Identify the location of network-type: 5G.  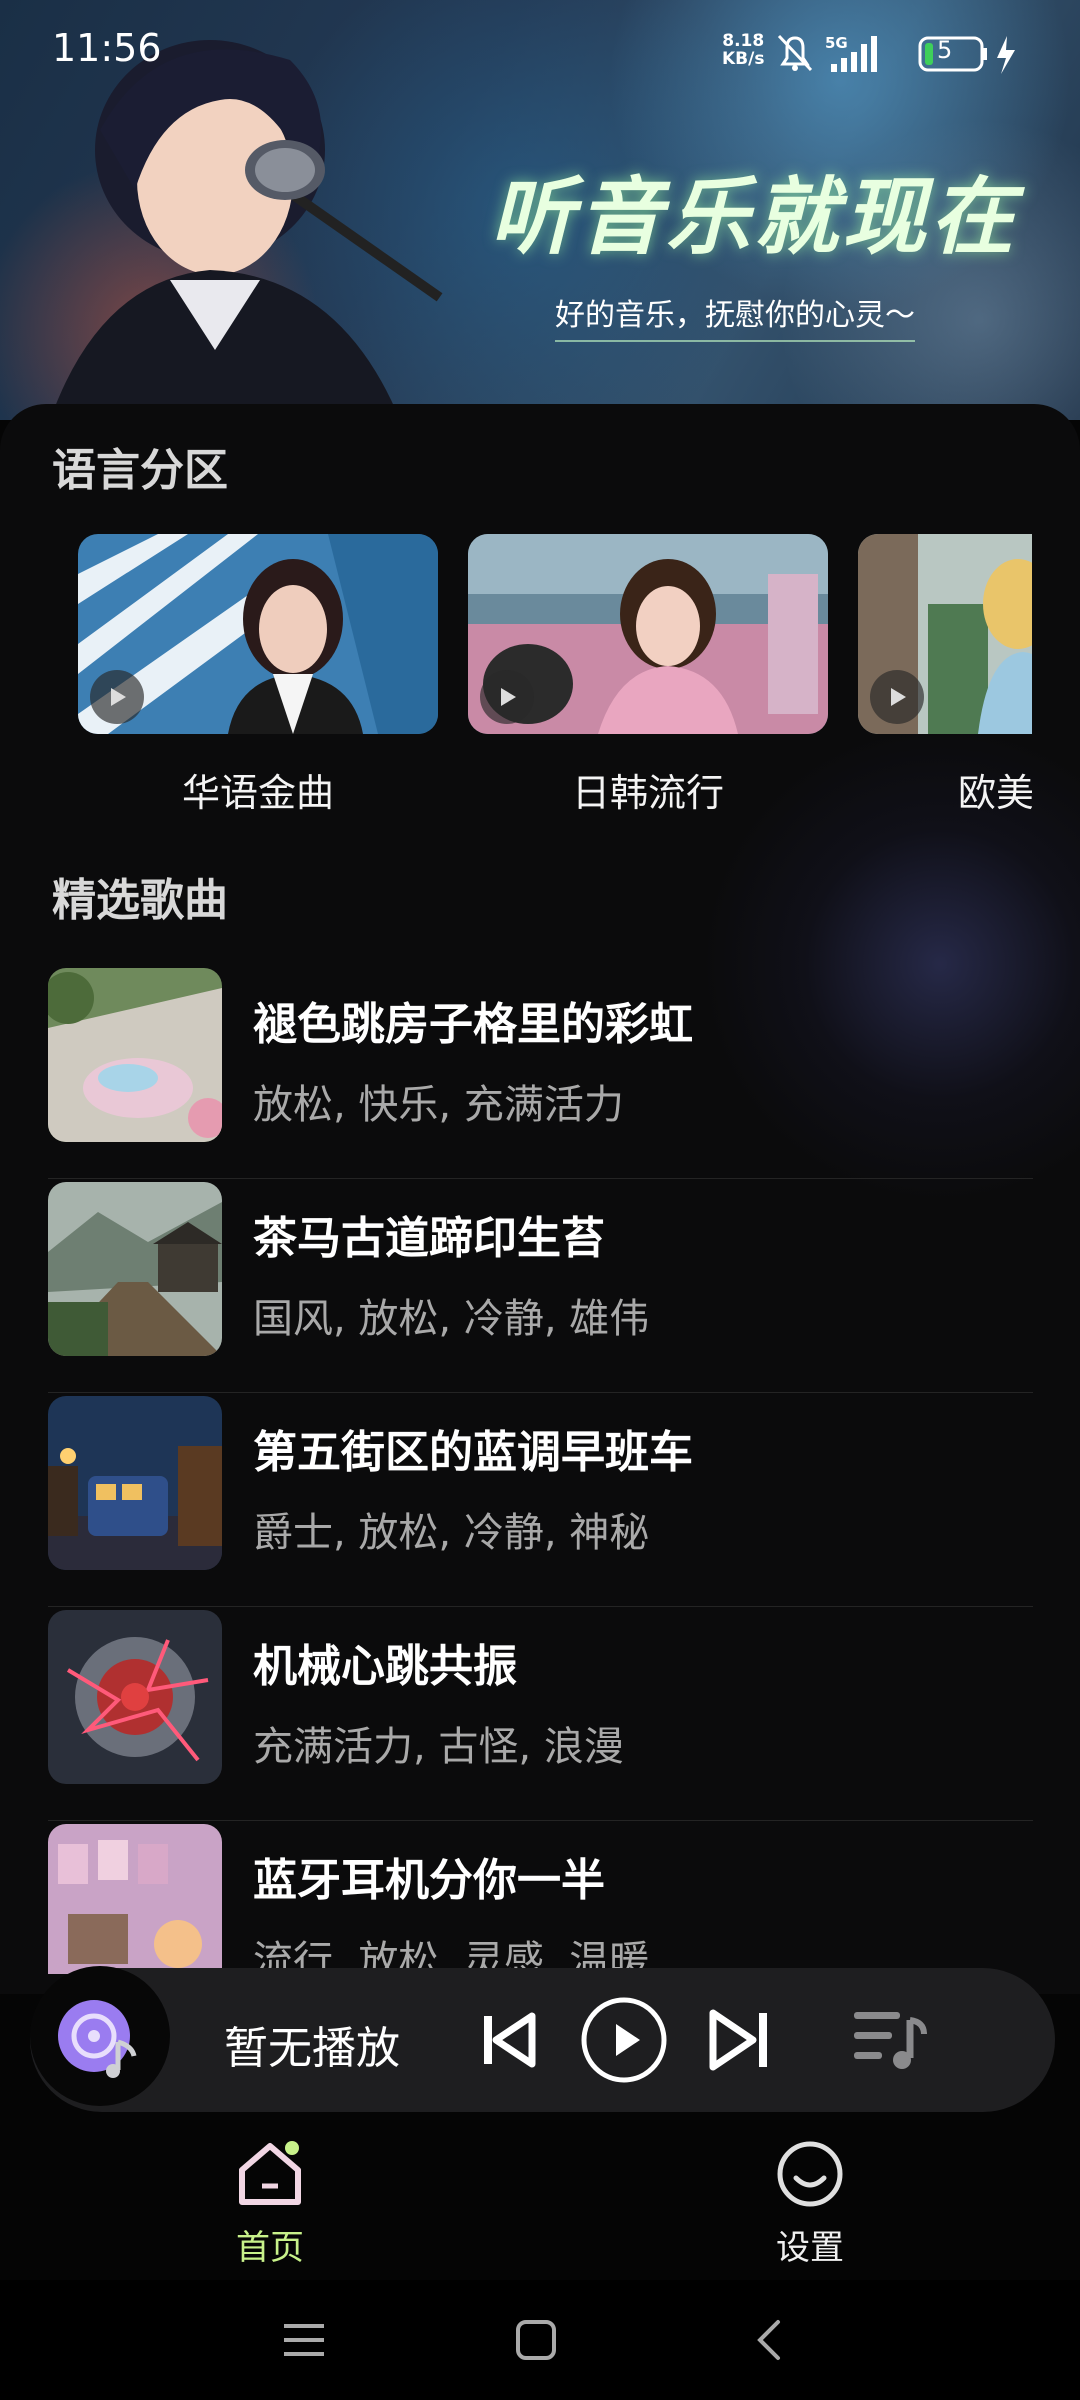
(836, 43).